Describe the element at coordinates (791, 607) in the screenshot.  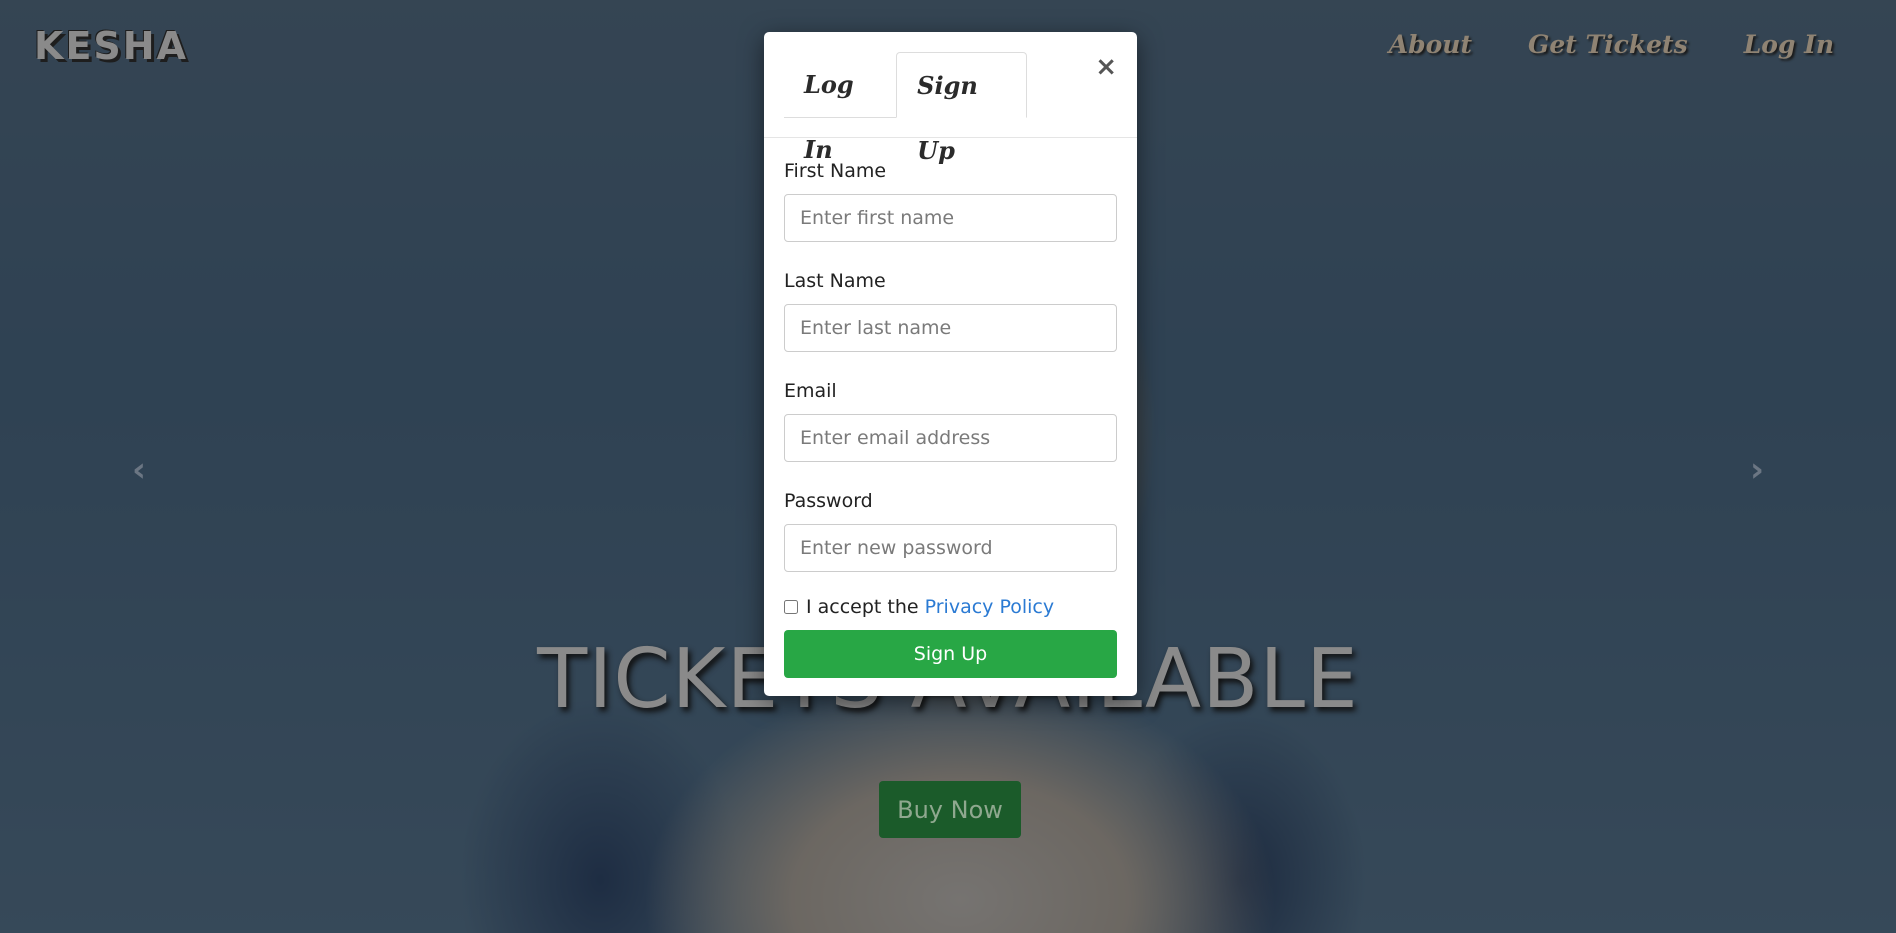
I see `privacy-policy-checkbox` at that location.